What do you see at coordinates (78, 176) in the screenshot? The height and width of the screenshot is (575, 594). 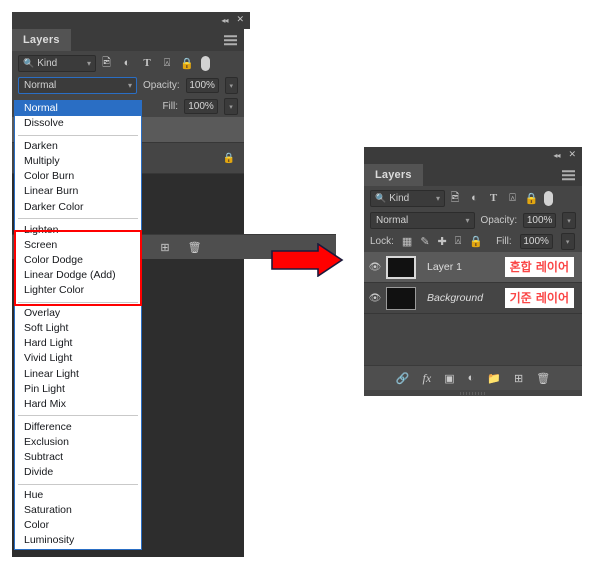 I see `menu-item-color-burn: Color Burn` at bounding box center [78, 176].